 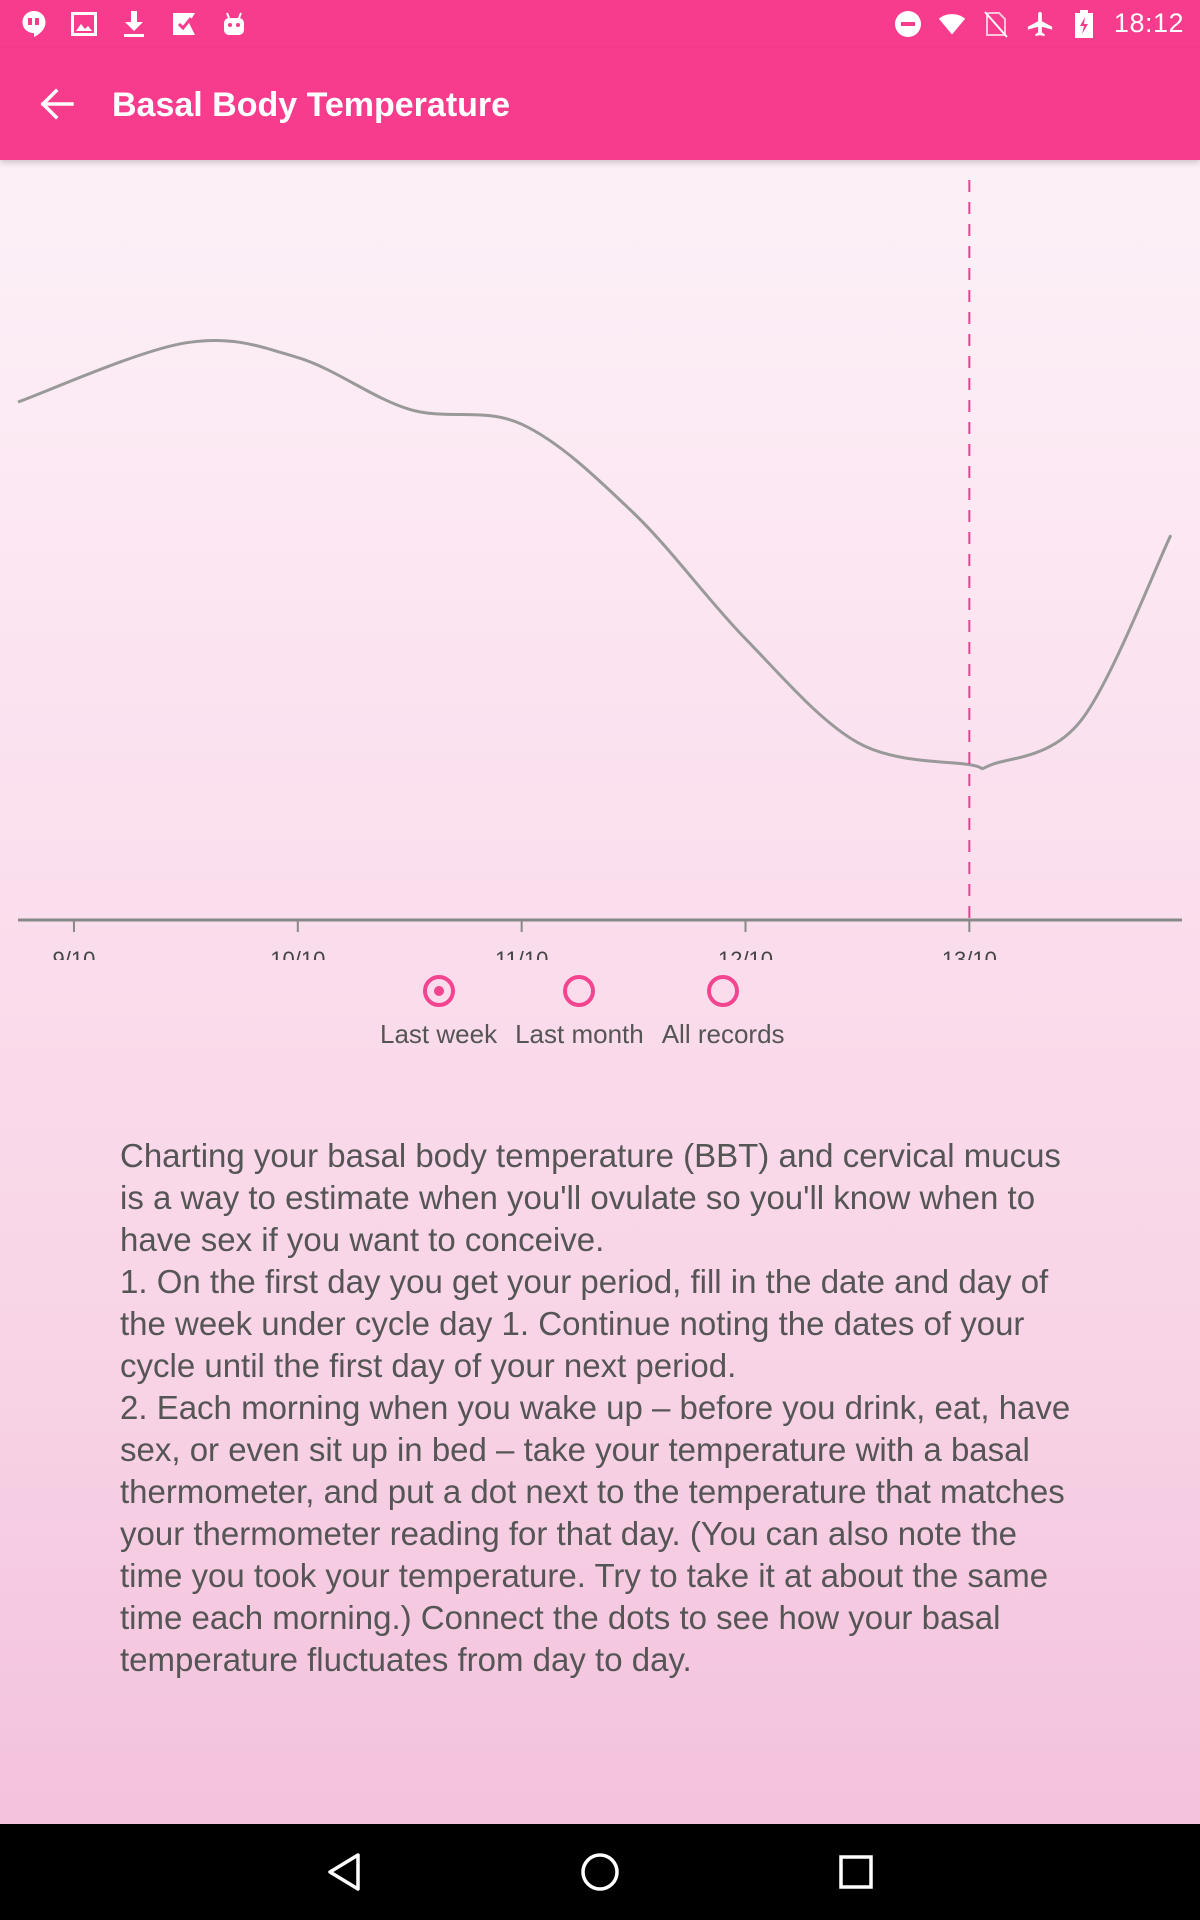 I want to click on x-tick-label: 13/10, so click(x=969, y=953).